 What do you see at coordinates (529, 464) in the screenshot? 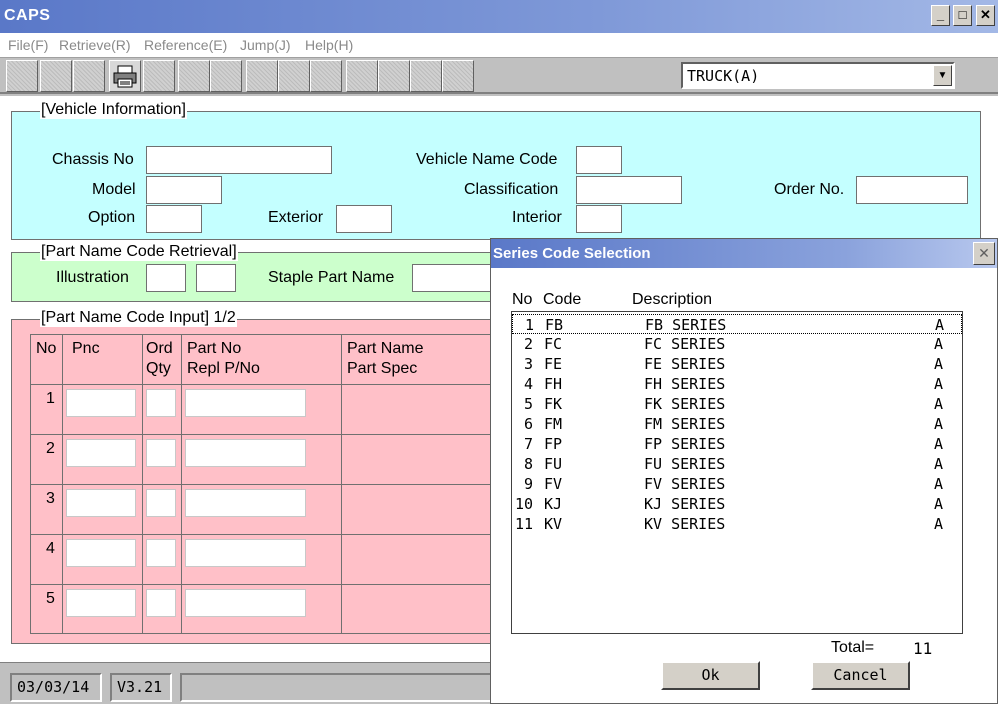
I see `item-no: 8` at bounding box center [529, 464].